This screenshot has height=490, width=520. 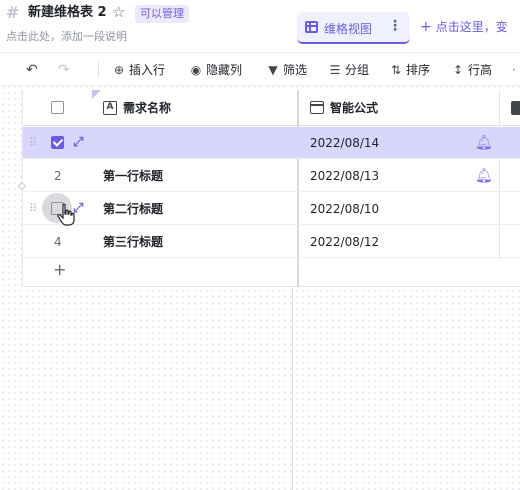 I want to click on group-label: 分组, so click(x=357, y=70).